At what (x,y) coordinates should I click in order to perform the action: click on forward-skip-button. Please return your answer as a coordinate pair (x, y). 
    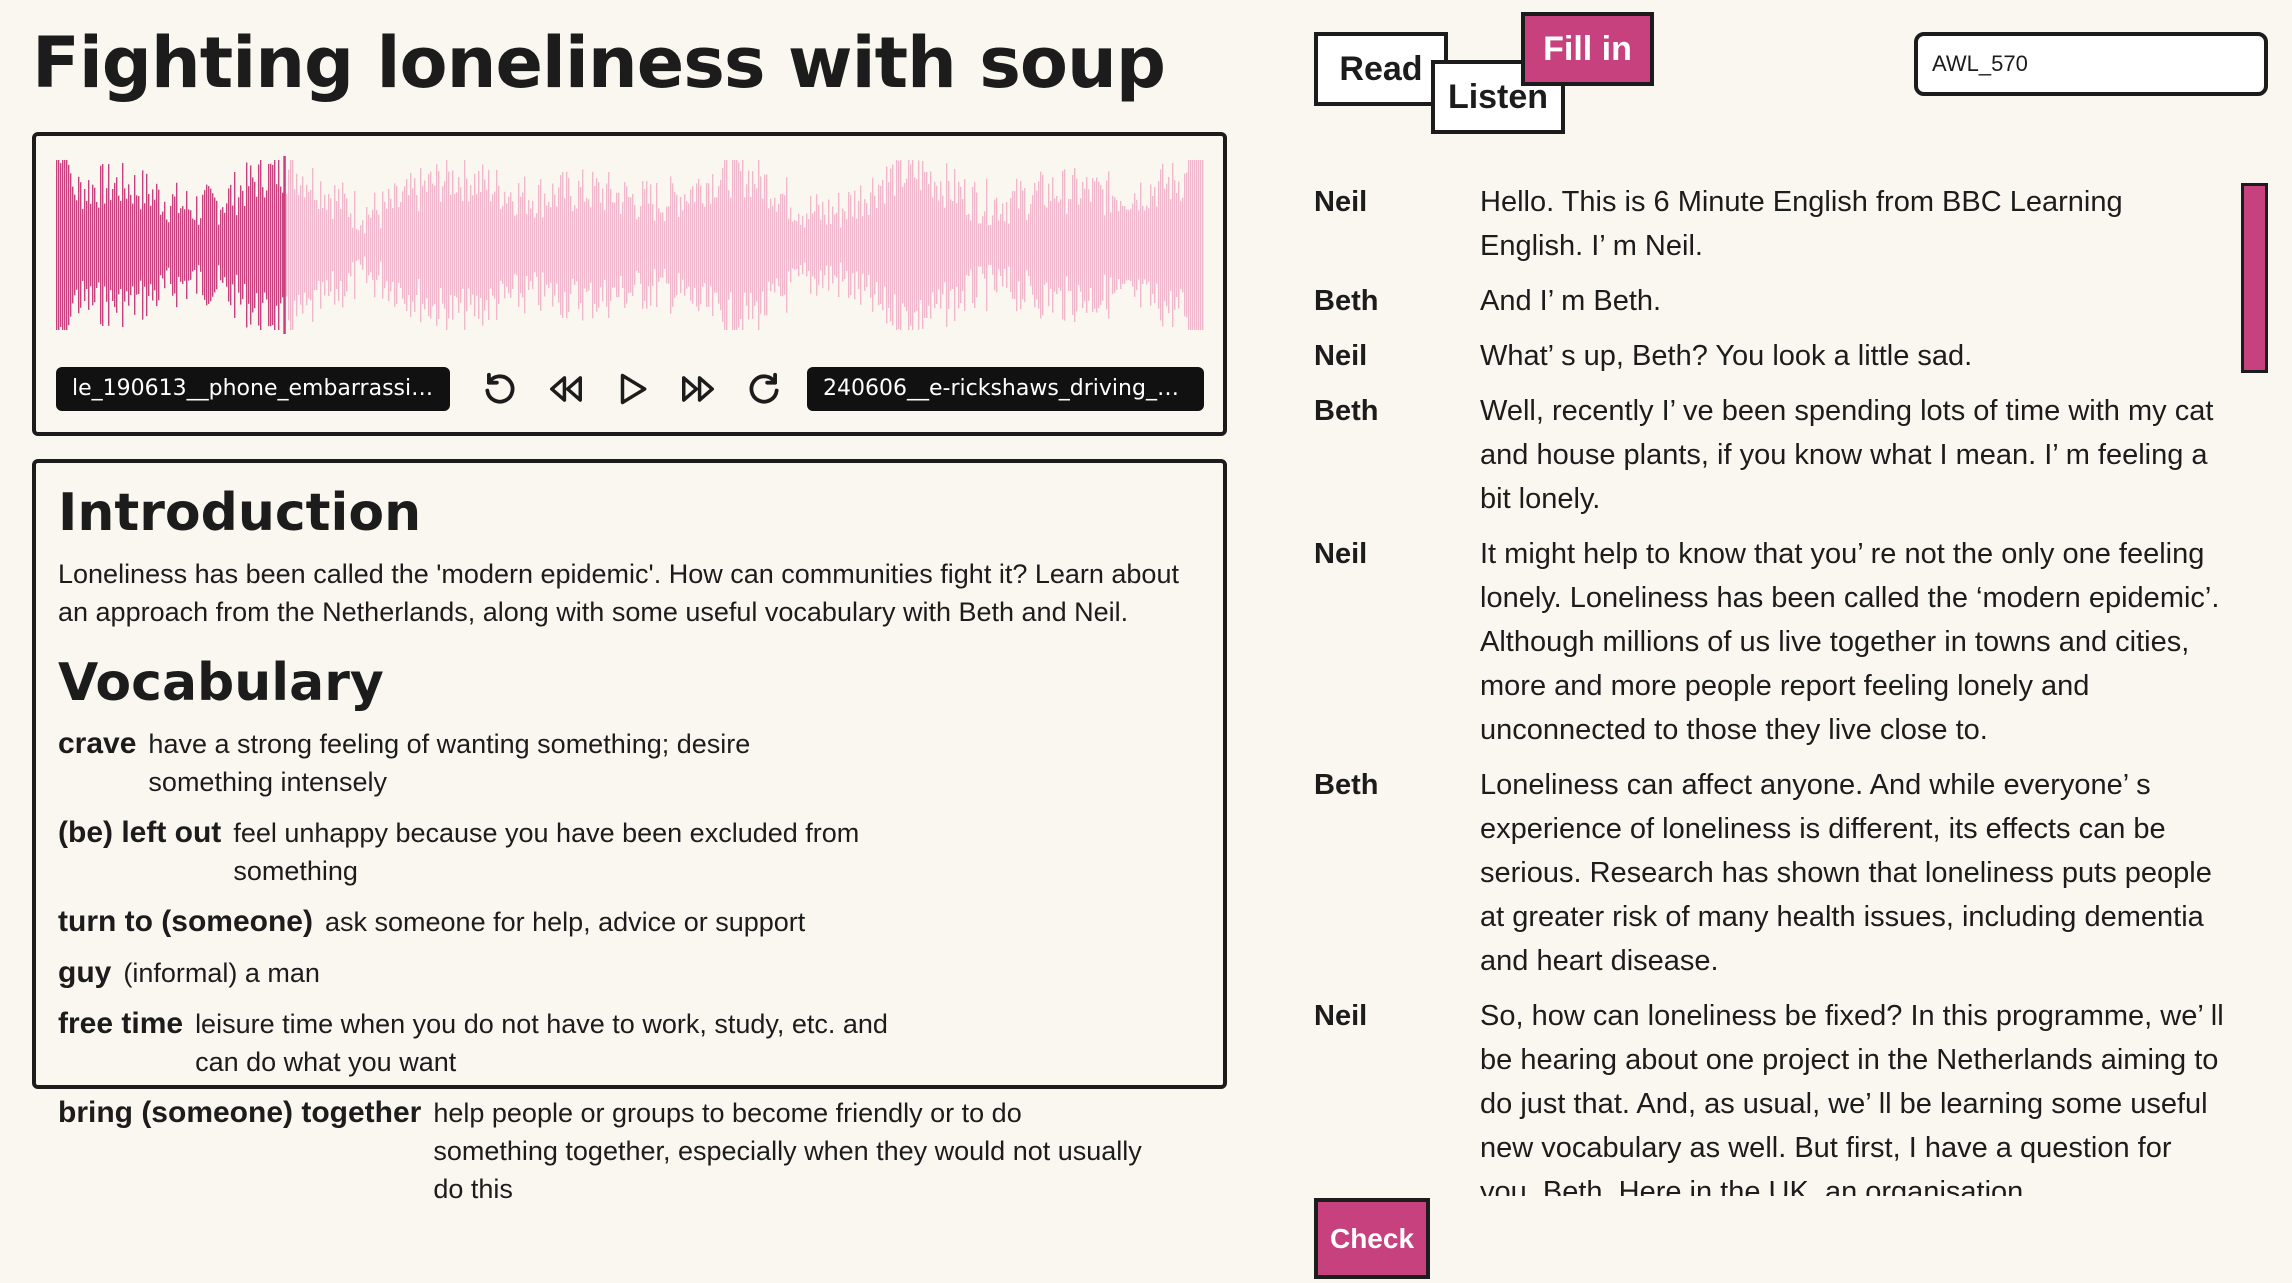
    Looking at the image, I should click on (764, 389).